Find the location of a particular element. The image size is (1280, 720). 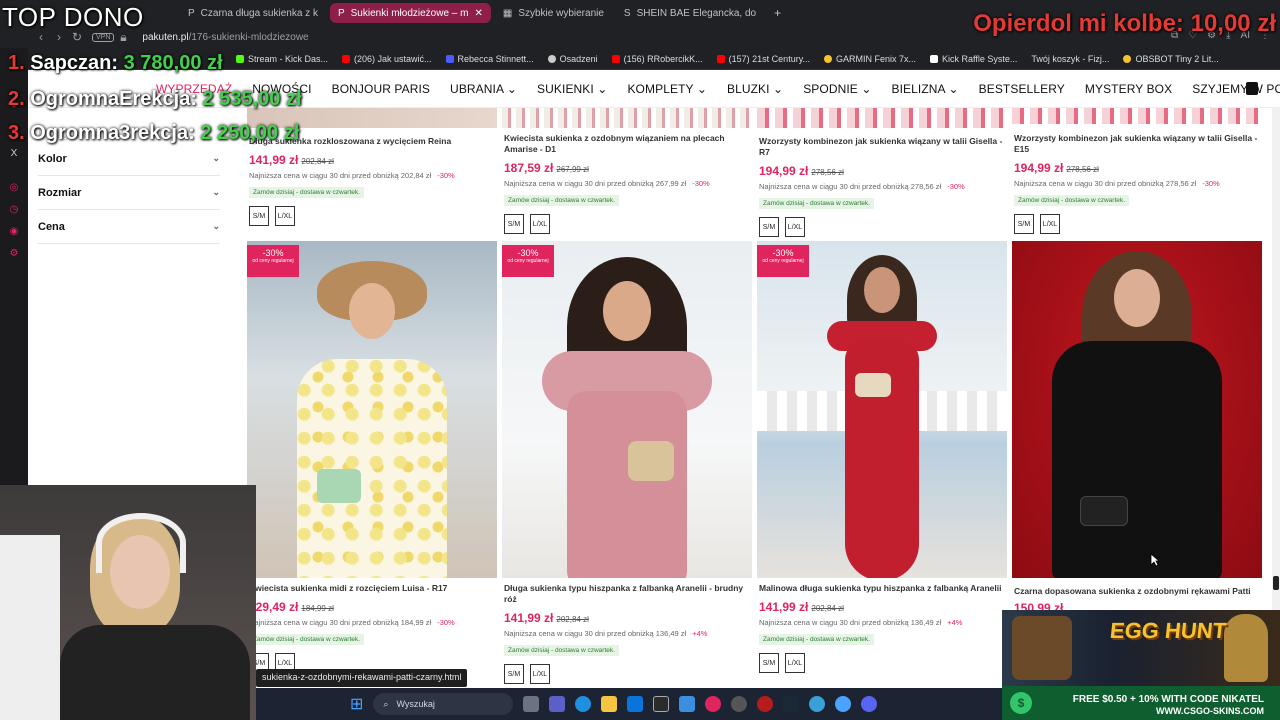

task-view-icon is located at coordinates (531, 704).